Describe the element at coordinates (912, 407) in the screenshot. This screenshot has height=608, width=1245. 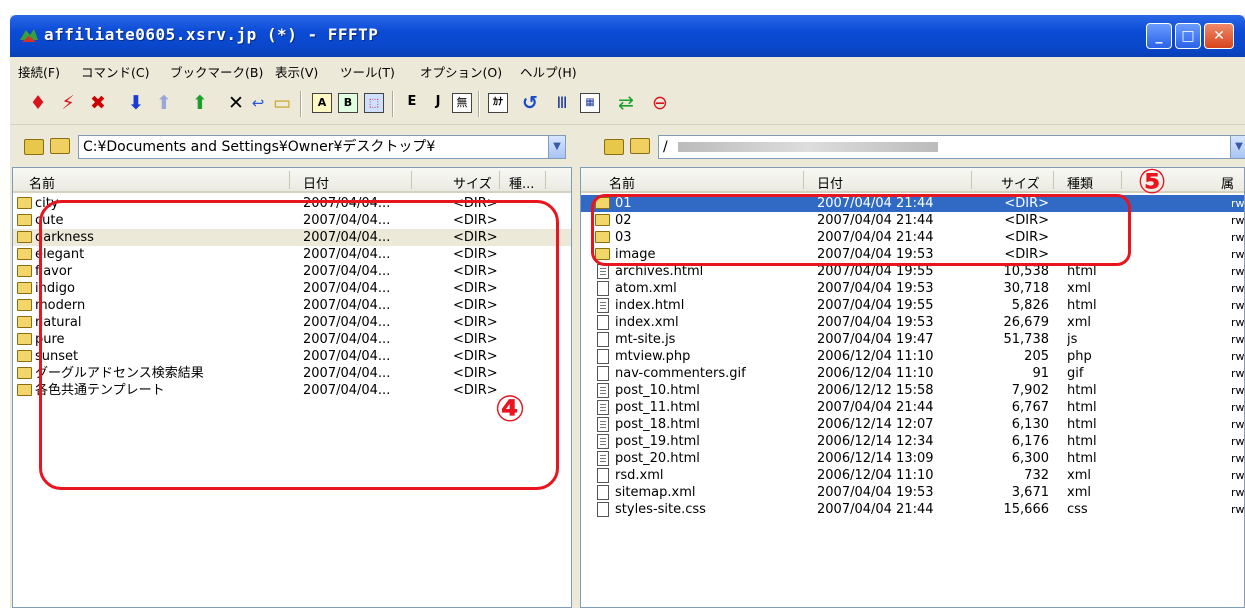
I see `table-row: post_11.html 2007/04/04 21:44 6,767 html rw` at that location.